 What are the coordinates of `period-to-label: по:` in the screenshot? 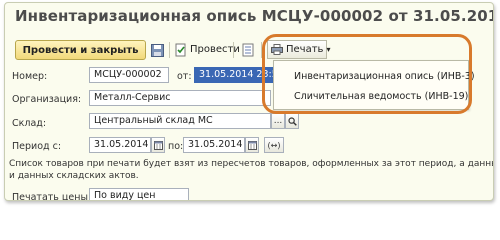 It's located at (176, 146).